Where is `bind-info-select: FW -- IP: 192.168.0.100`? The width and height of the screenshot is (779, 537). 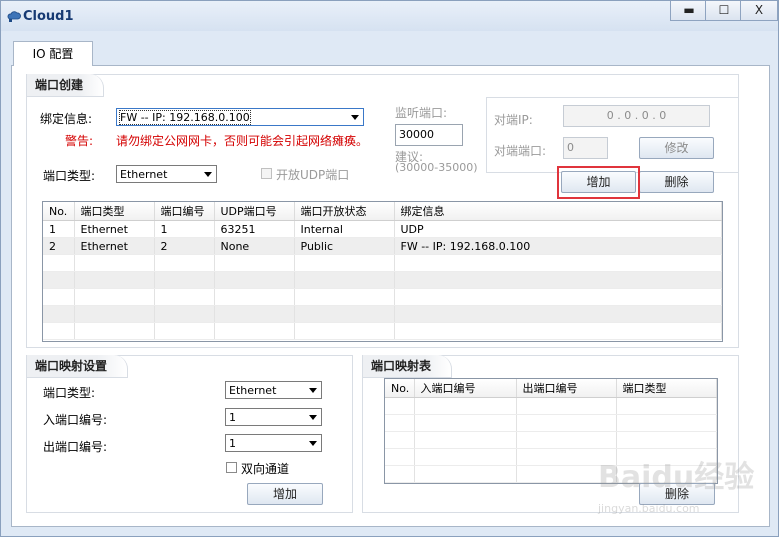
bind-info-select: FW -- IP: 192.168.0.100 is located at coordinates (240, 117).